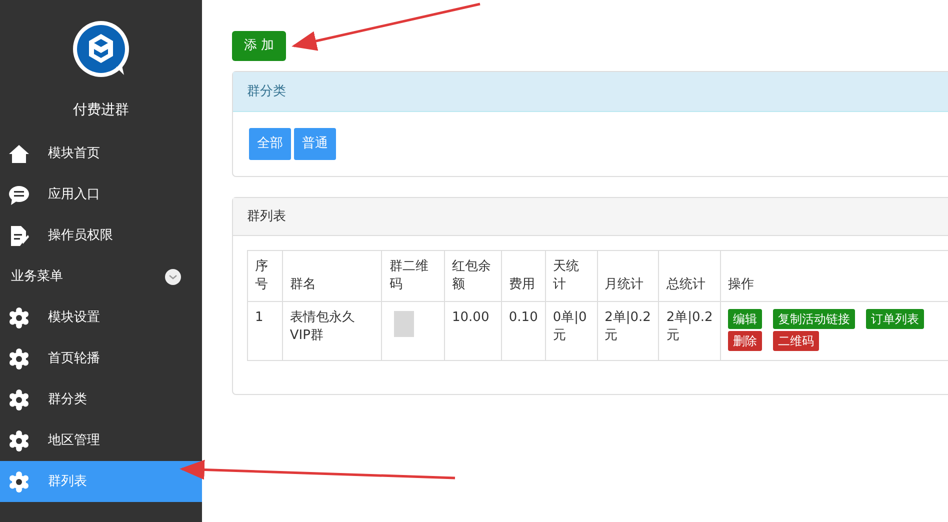 The image size is (948, 522). What do you see at coordinates (332, 276) in the screenshot?
I see `column-header: 群名` at bounding box center [332, 276].